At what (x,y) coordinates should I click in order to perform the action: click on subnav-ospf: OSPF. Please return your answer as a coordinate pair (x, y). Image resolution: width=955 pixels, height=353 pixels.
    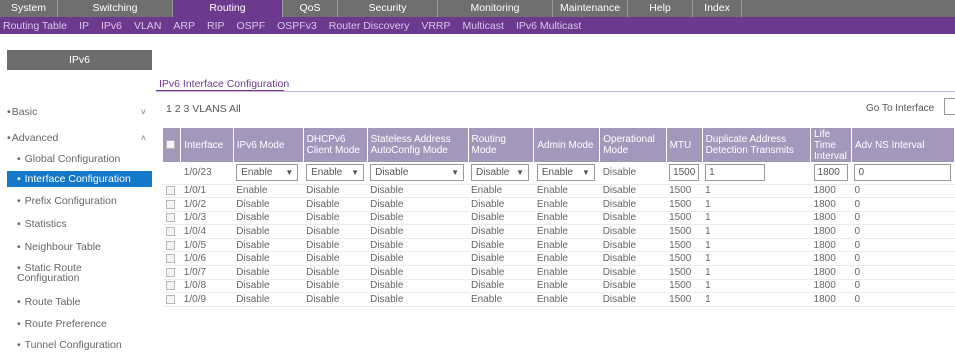
    Looking at the image, I should click on (251, 26).